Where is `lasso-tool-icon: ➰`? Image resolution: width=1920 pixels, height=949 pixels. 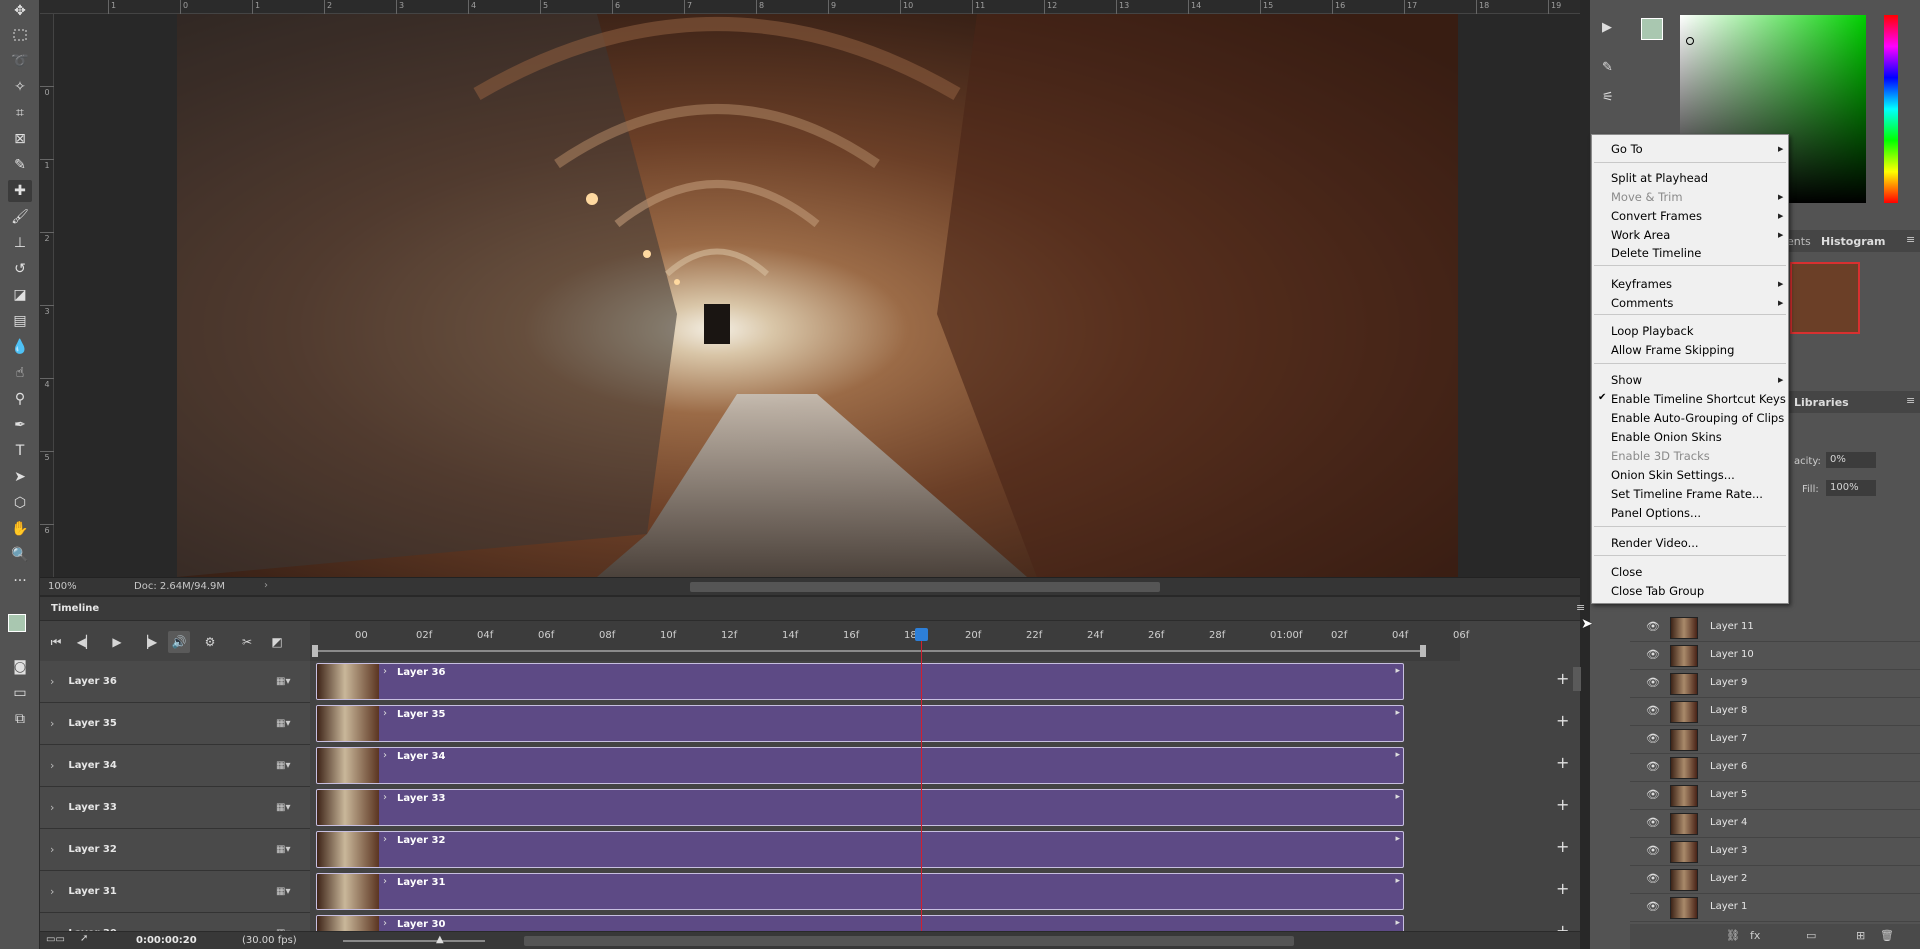 lasso-tool-icon: ➰ is located at coordinates (20, 61).